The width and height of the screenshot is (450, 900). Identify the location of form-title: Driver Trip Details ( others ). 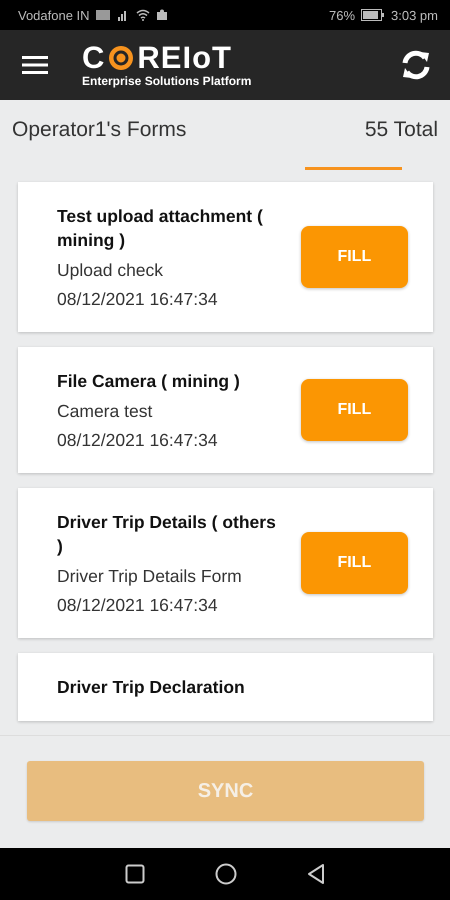
(167, 534).